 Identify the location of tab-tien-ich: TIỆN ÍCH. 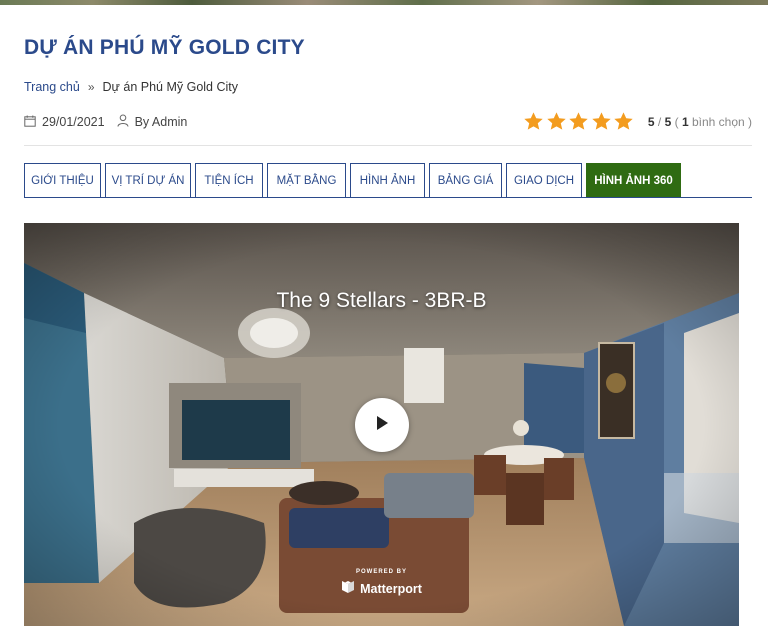
(229, 180).